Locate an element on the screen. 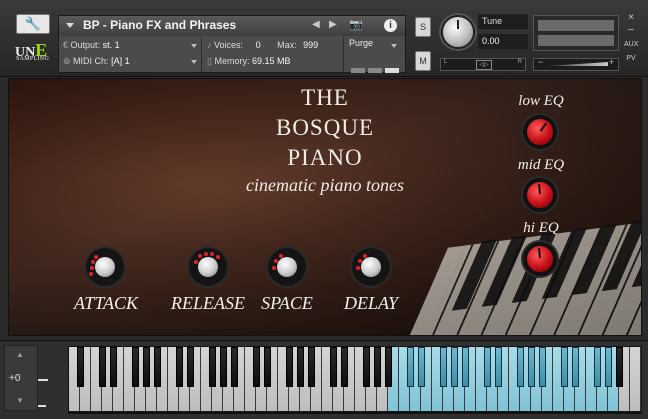 The height and width of the screenshot is (419, 648). une-sampling-logo: UNE SAMPLING is located at coordinates (32, 51).